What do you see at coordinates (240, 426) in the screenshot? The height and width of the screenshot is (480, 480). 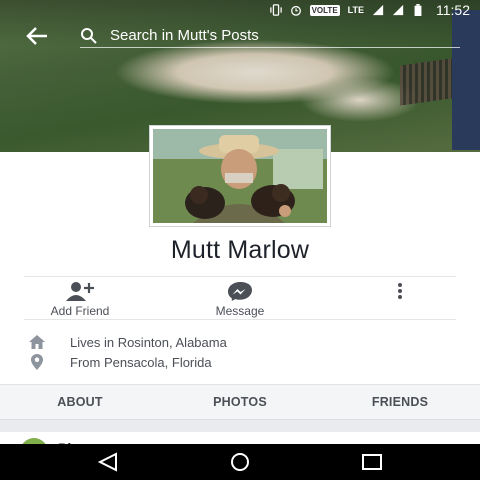 I see `section-divider` at bounding box center [240, 426].